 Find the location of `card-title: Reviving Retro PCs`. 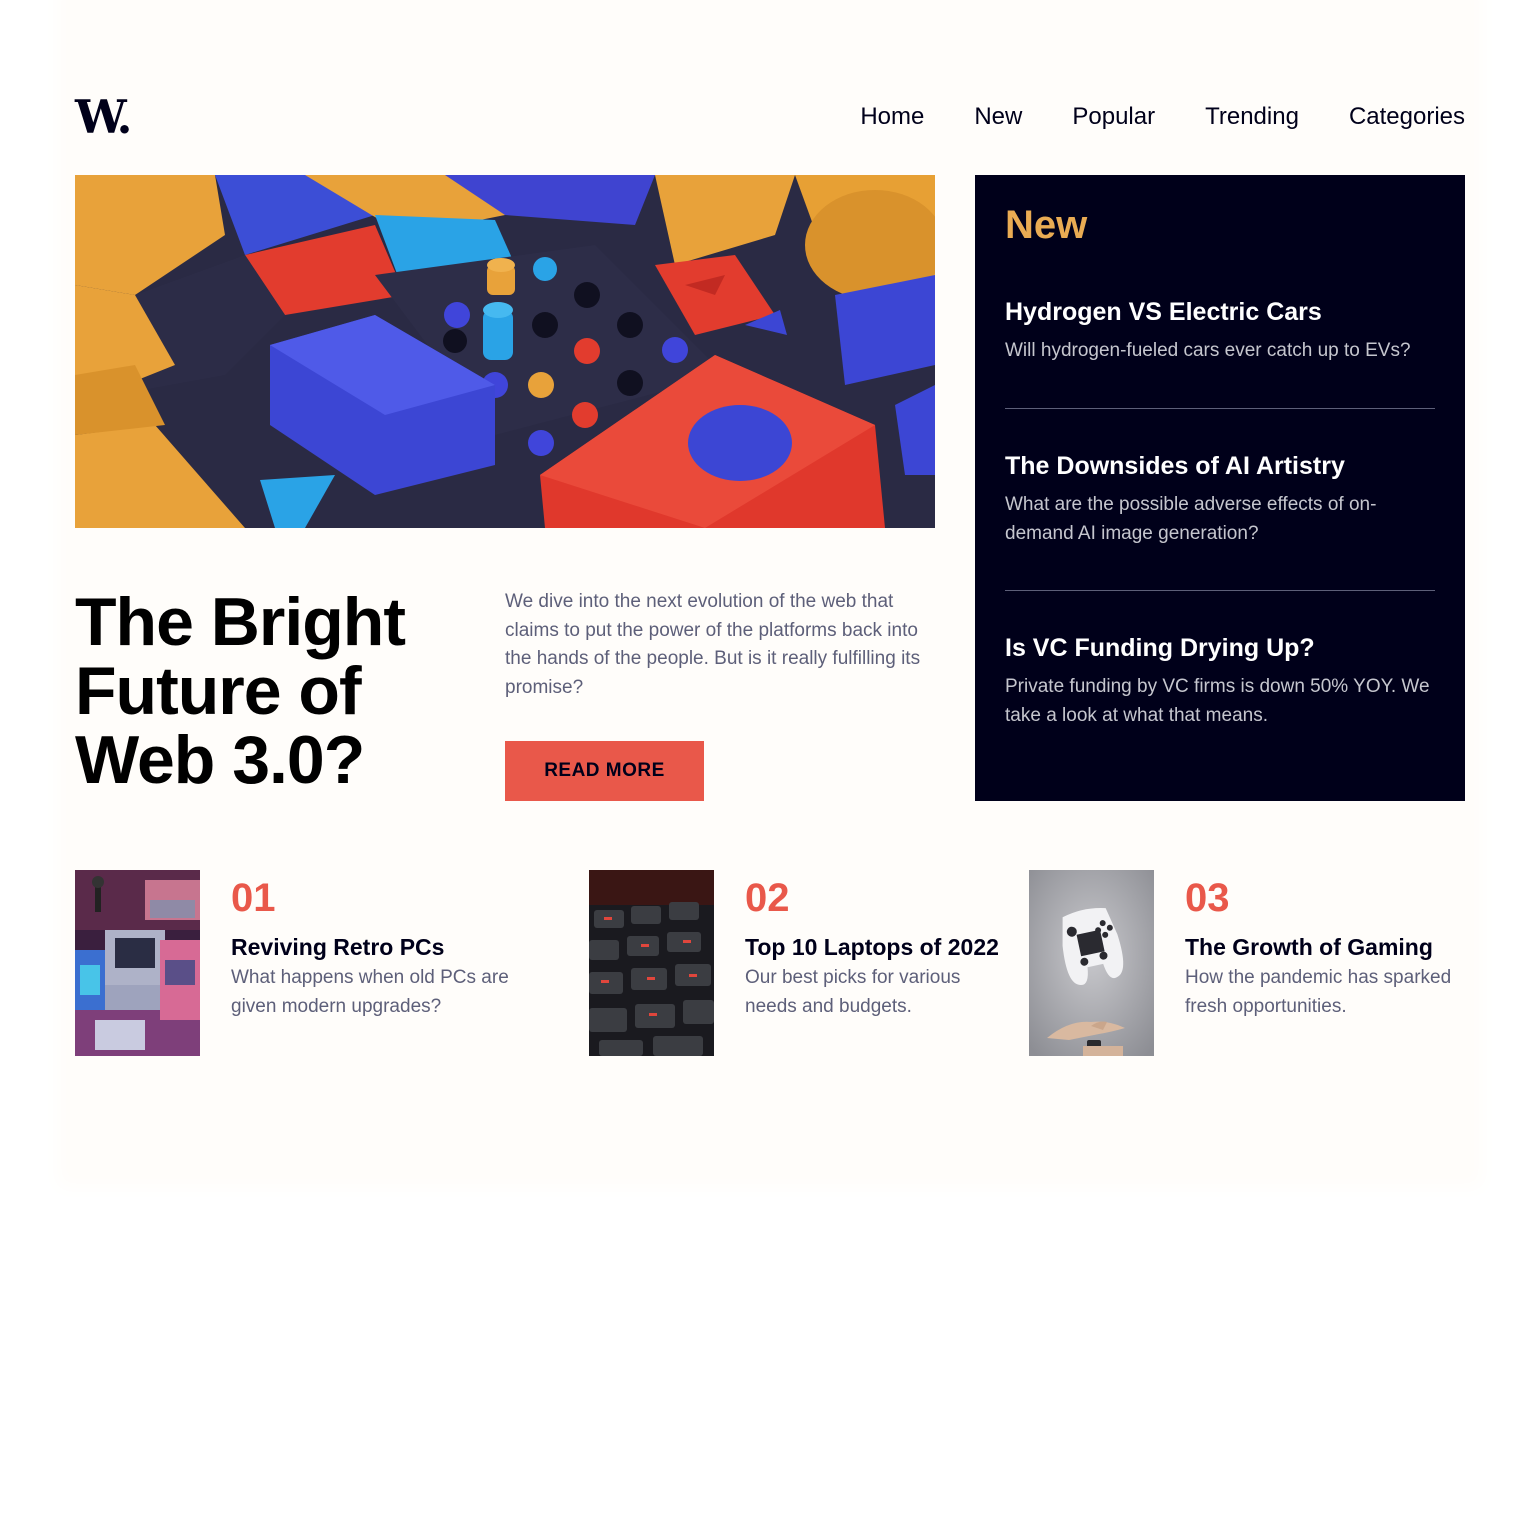

card-title: Reviving Retro PCs is located at coordinates (393, 947).